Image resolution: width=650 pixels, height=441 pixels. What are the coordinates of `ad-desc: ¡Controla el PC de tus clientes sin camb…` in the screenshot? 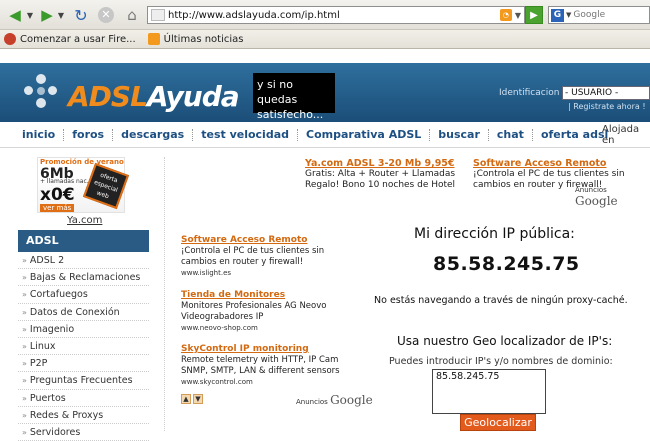 It's located at (253, 256).